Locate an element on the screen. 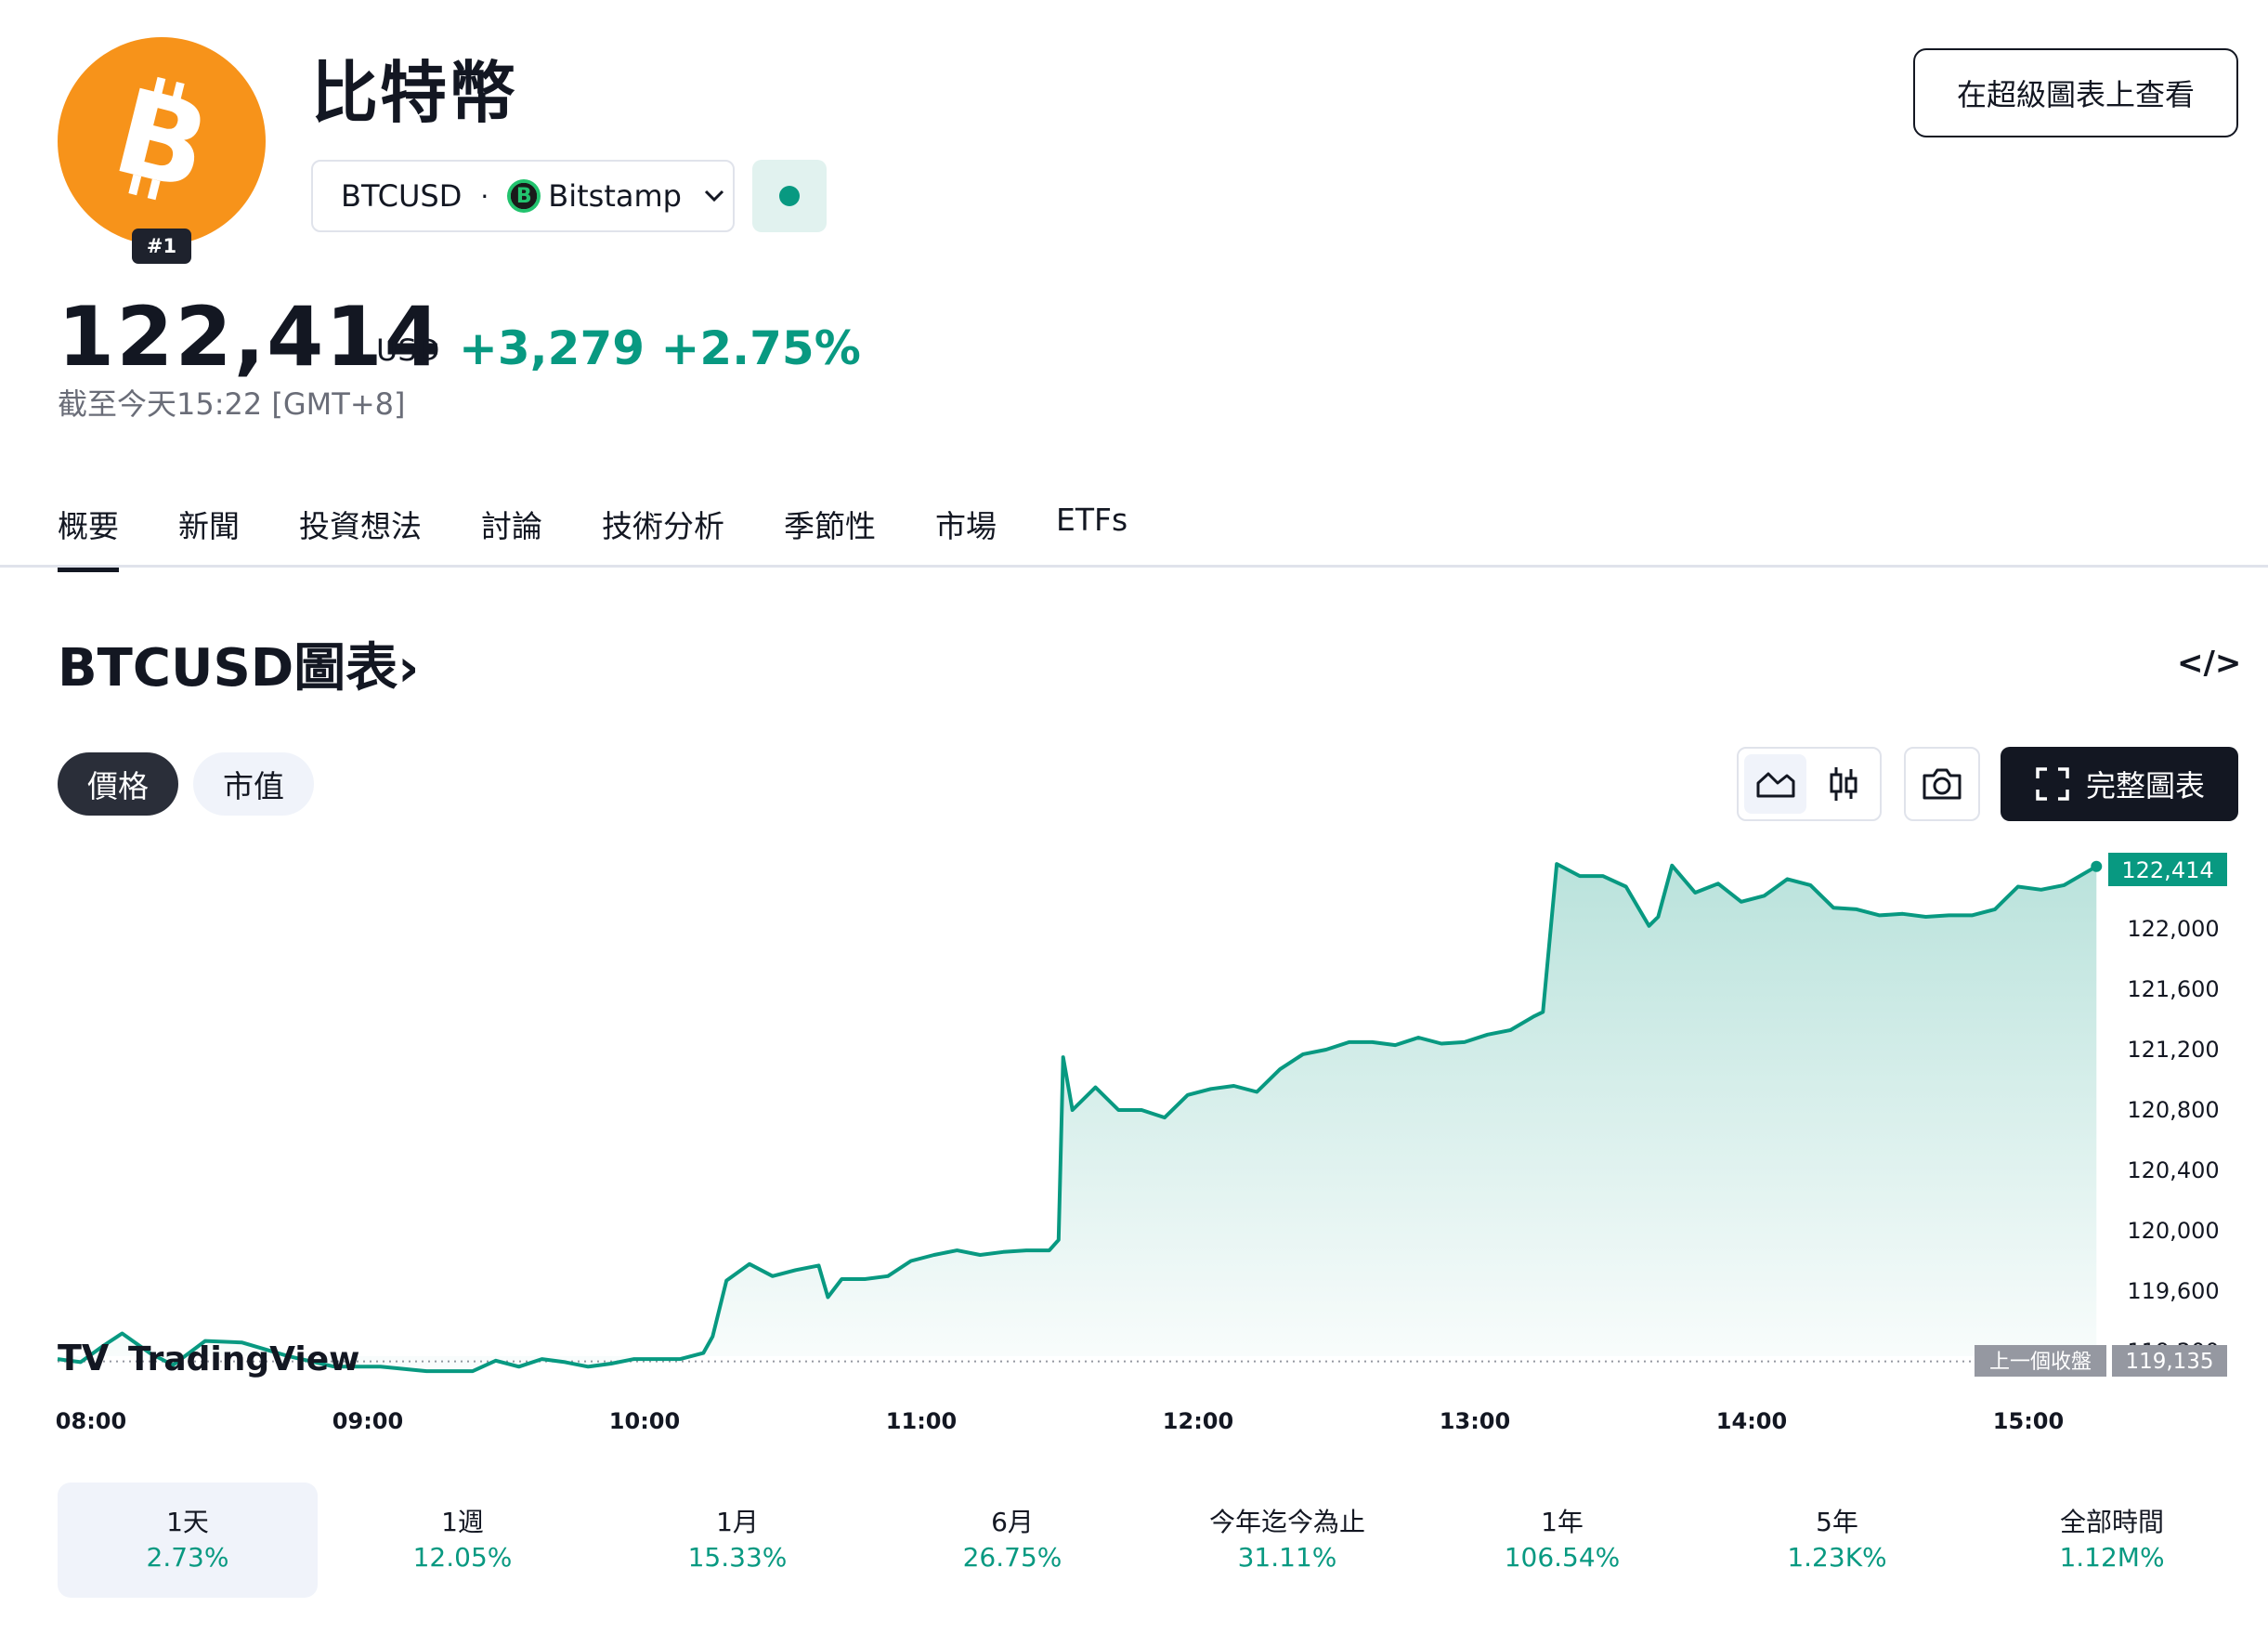  chevron-right-icon: › is located at coordinates (409, 668).